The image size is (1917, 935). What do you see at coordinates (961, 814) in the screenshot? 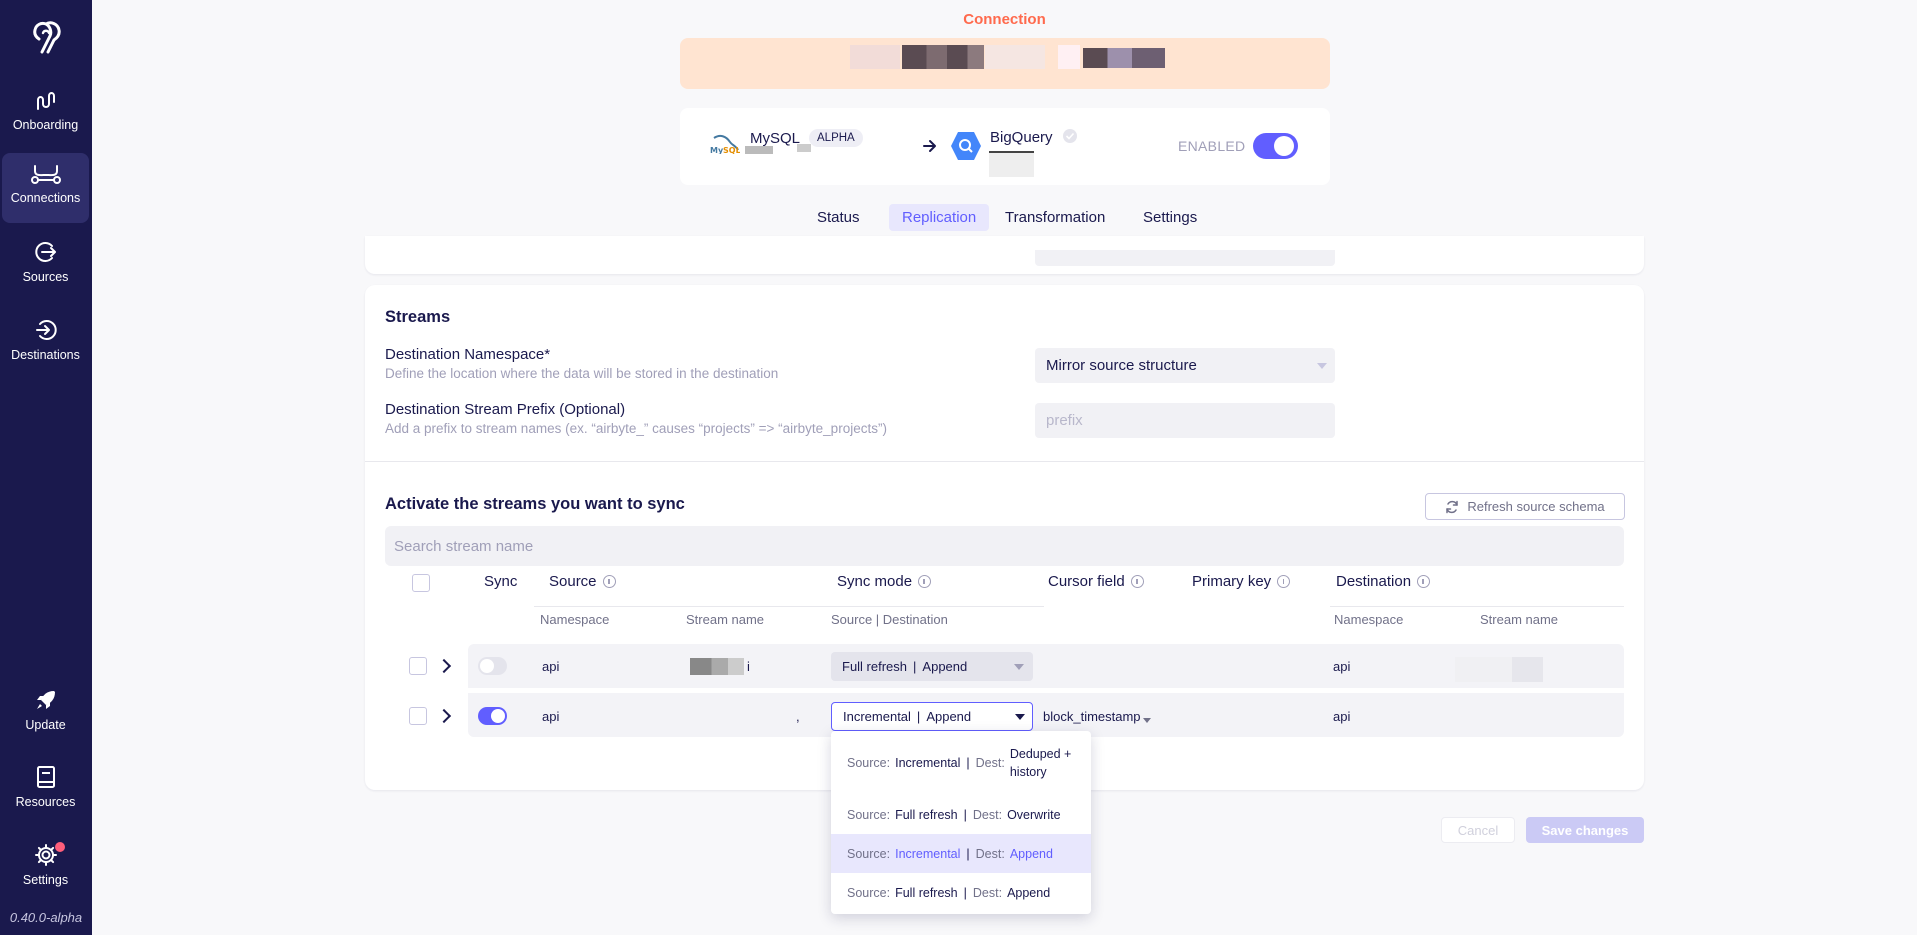
I see `sync-mode-option: Source: Full refresh | Dest: Overwrite` at bounding box center [961, 814].